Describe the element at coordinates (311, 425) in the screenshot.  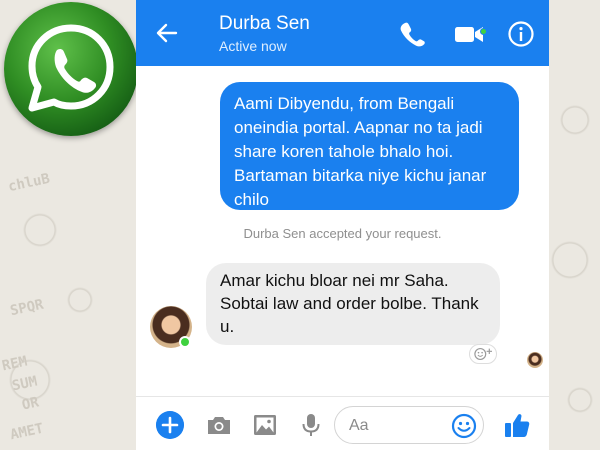
I see `microphone-icon` at that location.